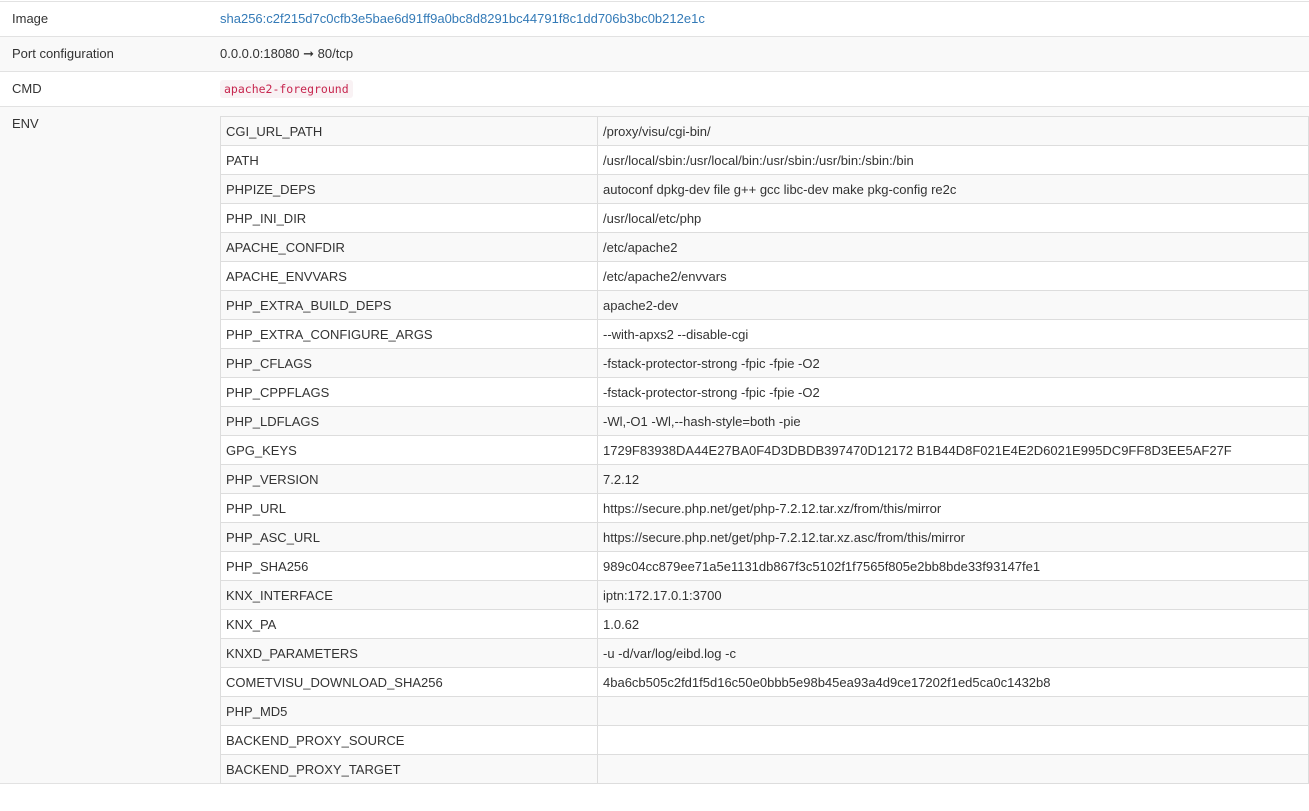 The width and height of the screenshot is (1309, 811). I want to click on env-row: PHP_VERSION 7.2.12, so click(764, 479).